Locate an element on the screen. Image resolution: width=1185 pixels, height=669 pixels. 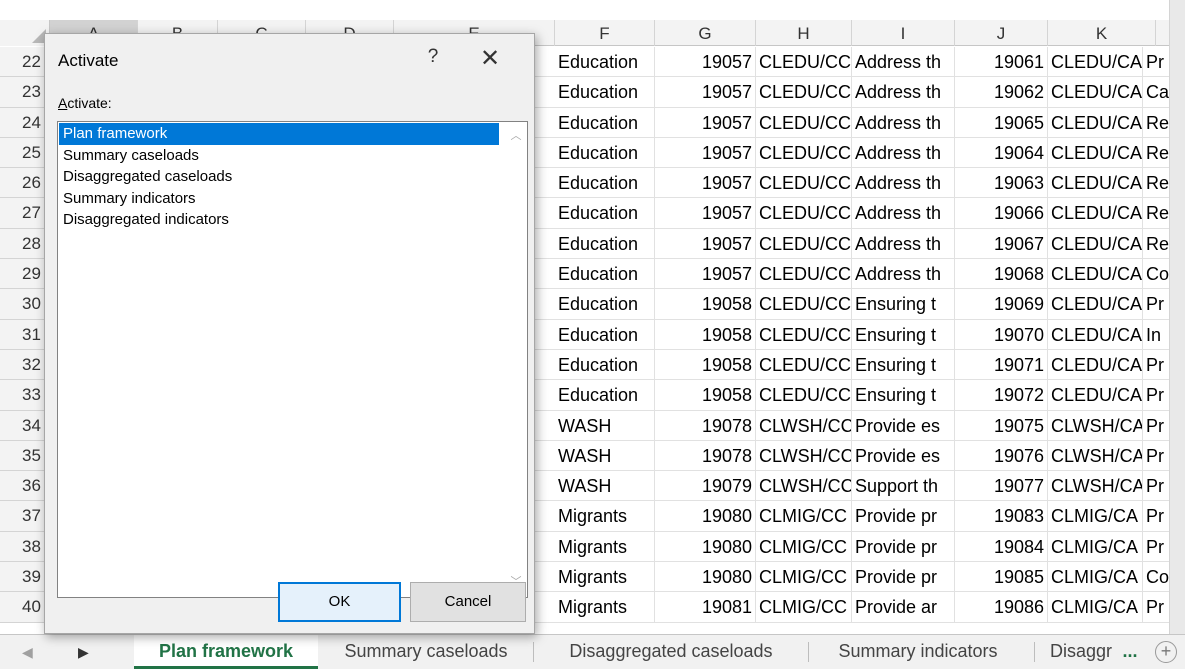
cell-i: Provide ar is located at coordinates (903, 607).